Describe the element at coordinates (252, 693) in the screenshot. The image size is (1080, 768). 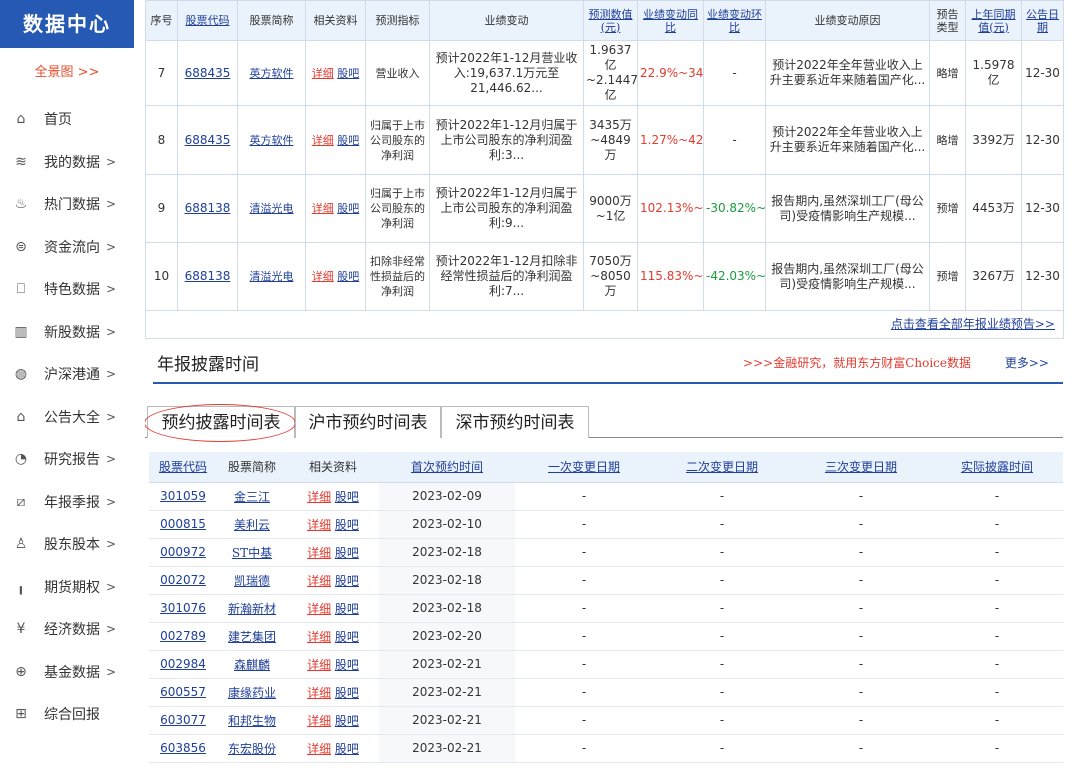
I see `stock-name-link: 康缘药业` at that location.